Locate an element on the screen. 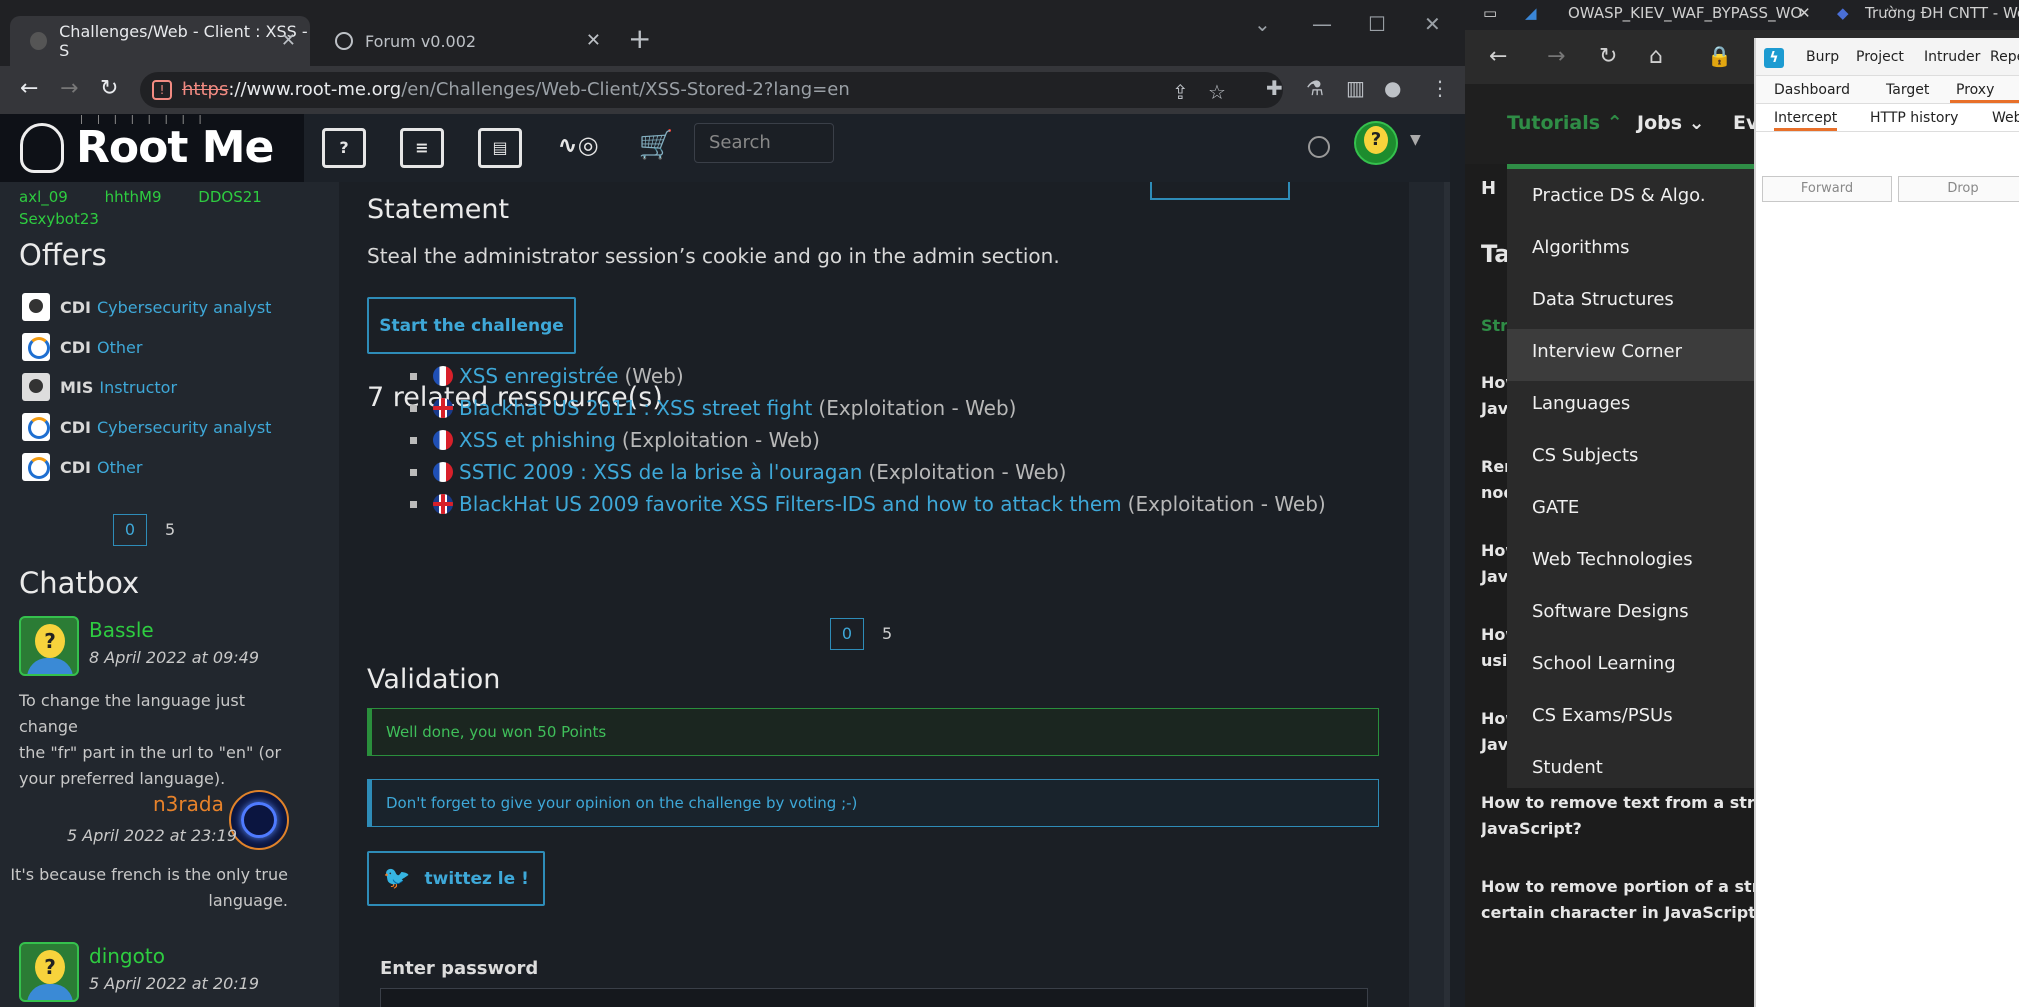  tab-uit: Trường ĐH CNTT - Web is located at coordinates (1942, 13).